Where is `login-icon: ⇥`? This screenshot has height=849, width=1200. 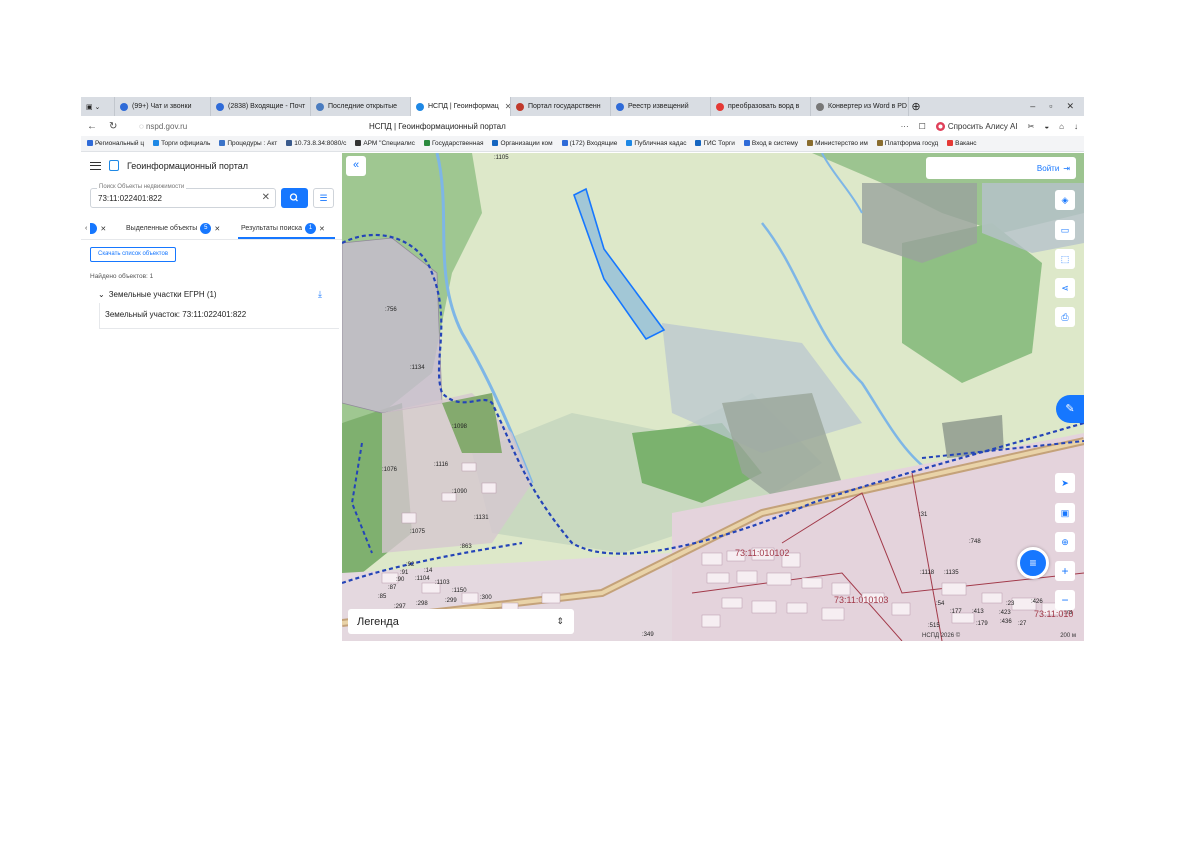
login-icon: ⇥ is located at coordinates (1066, 168).